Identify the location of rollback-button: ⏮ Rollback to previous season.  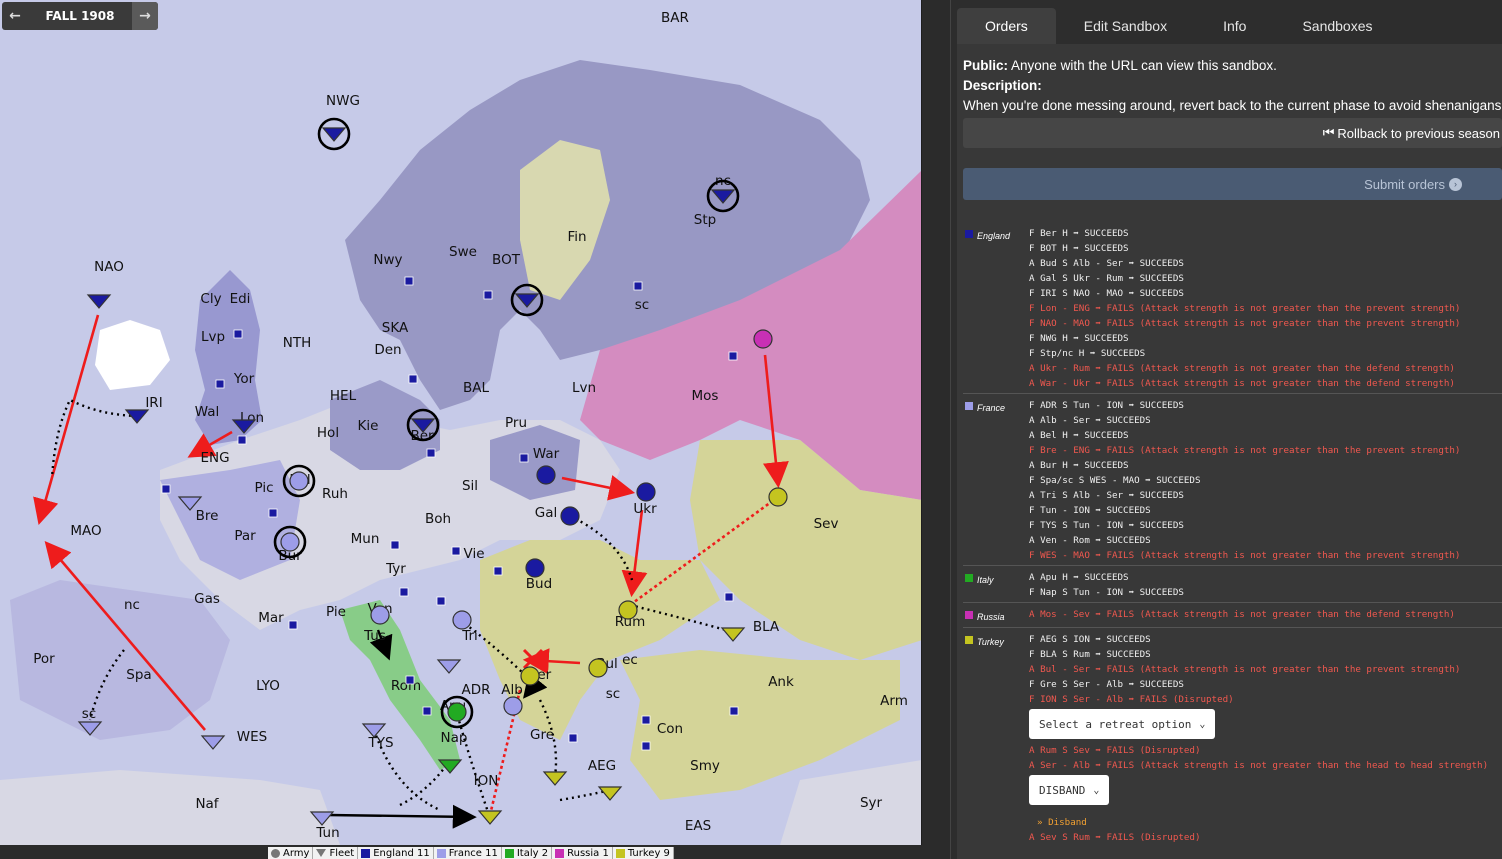
(1232, 133).